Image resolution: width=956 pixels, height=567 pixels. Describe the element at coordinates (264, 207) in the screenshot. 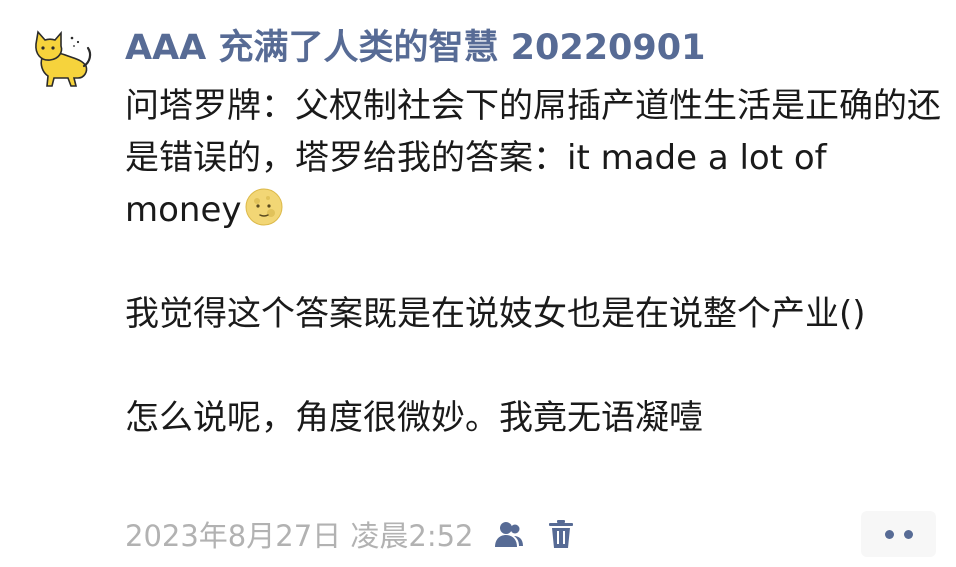

I see `moon-face-emoji` at that location.